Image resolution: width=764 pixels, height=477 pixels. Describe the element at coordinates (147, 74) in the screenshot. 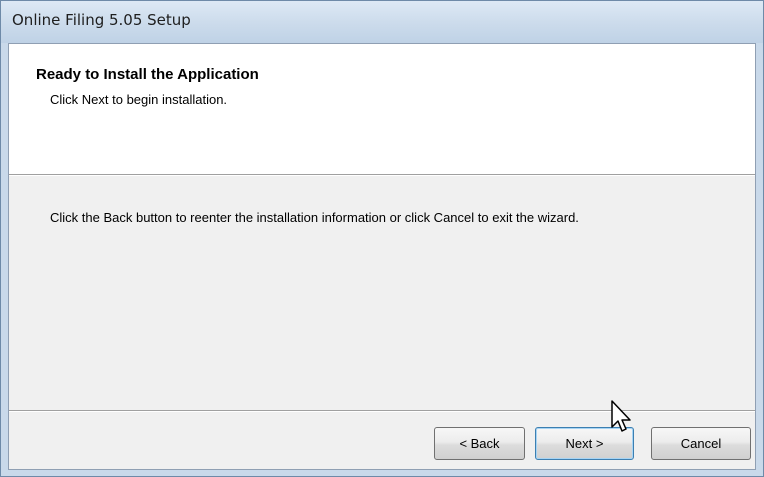

I see `page-title: Ready to Install the Application` at that location.